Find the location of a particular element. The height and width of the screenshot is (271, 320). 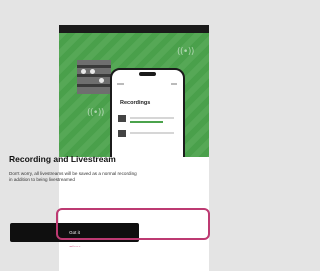

mockup-notch is located at coordinates (147, 74).